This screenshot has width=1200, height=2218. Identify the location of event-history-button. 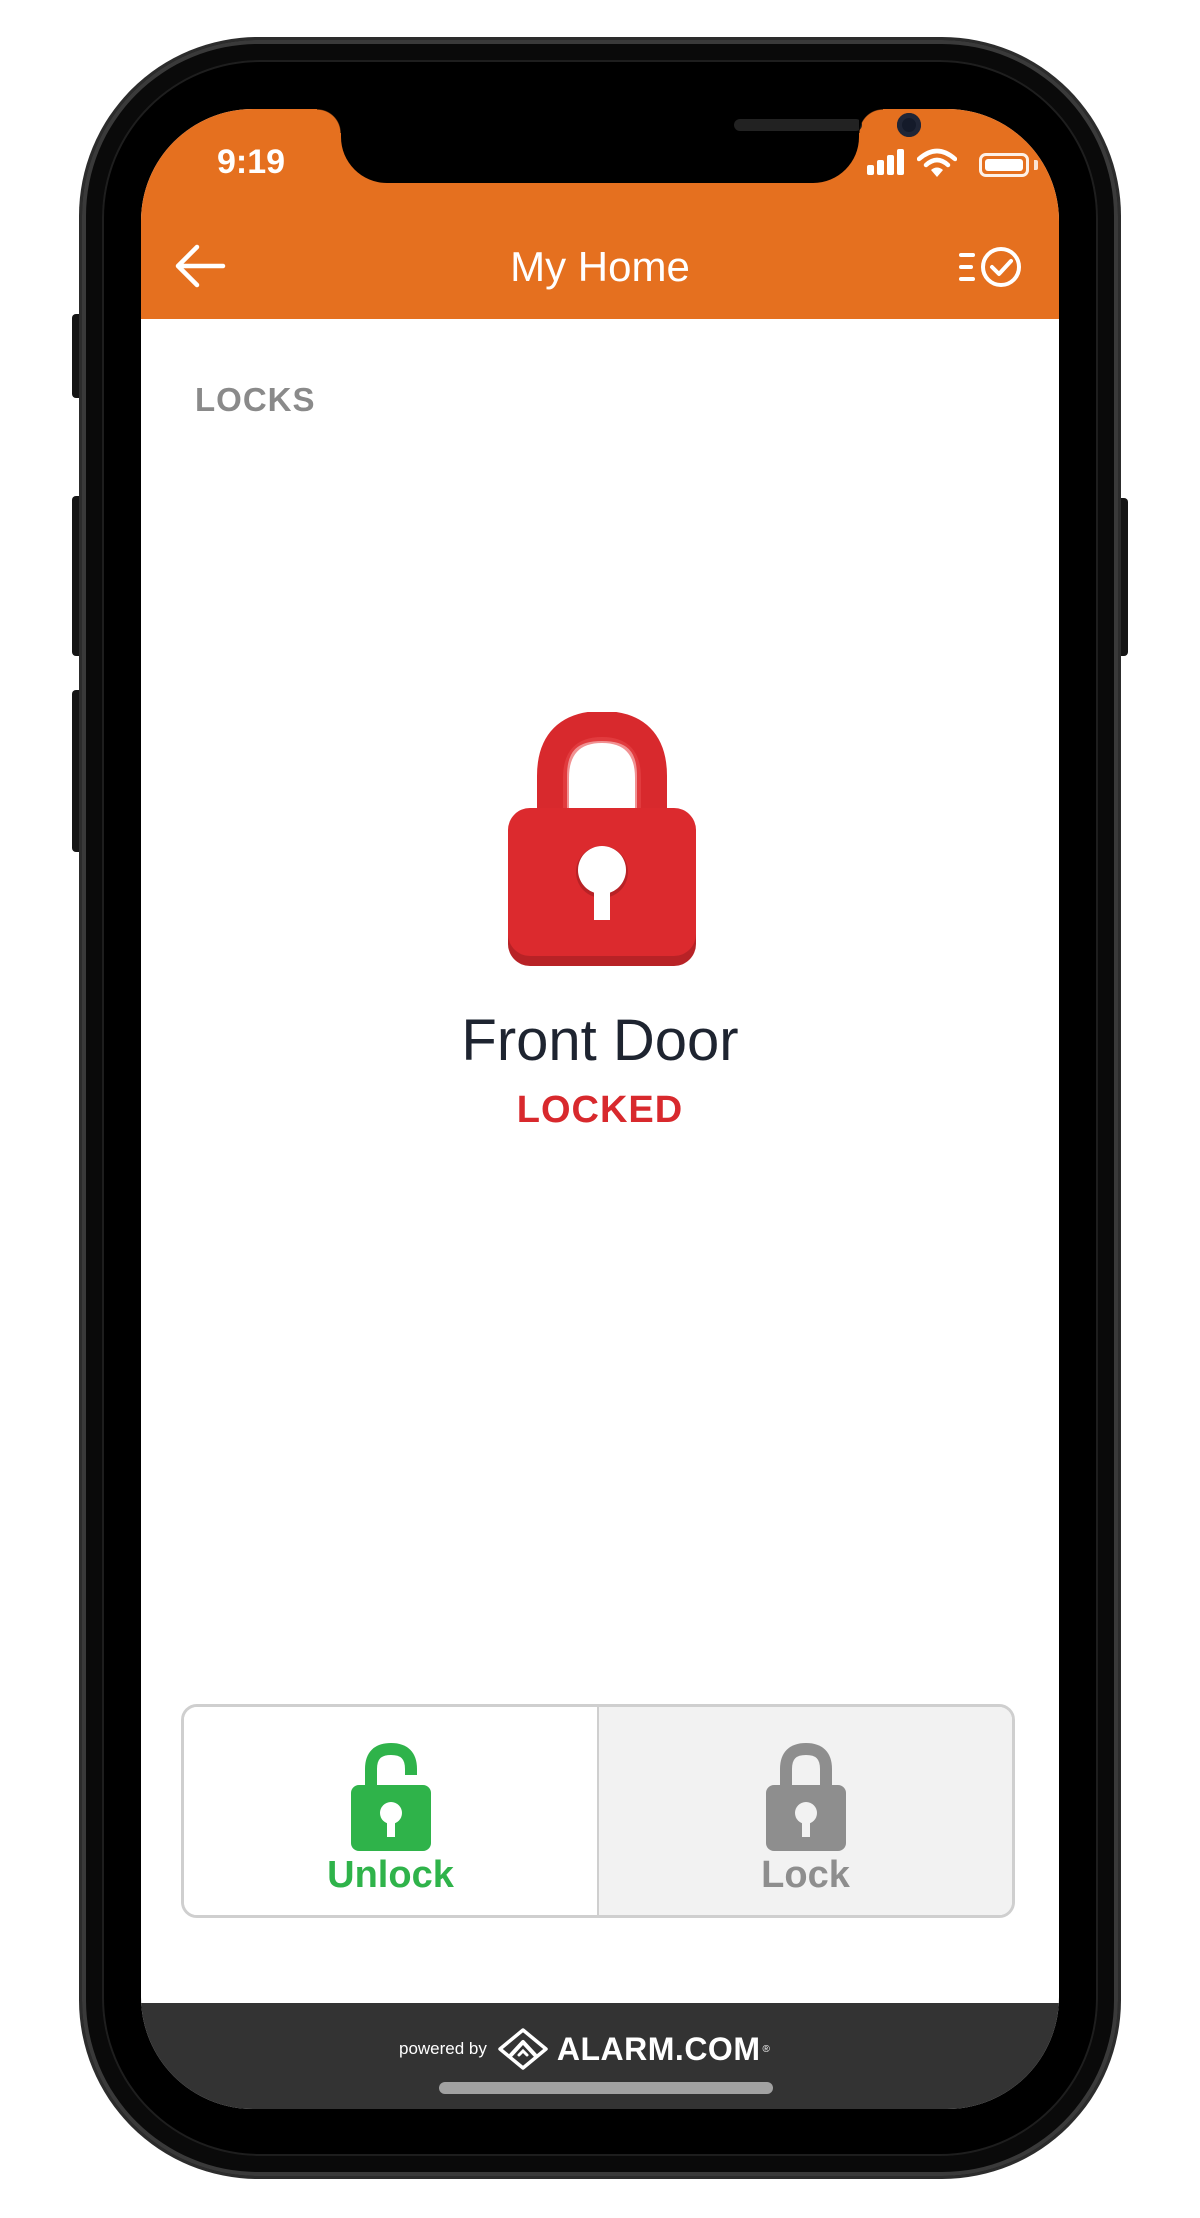
(994, 267).